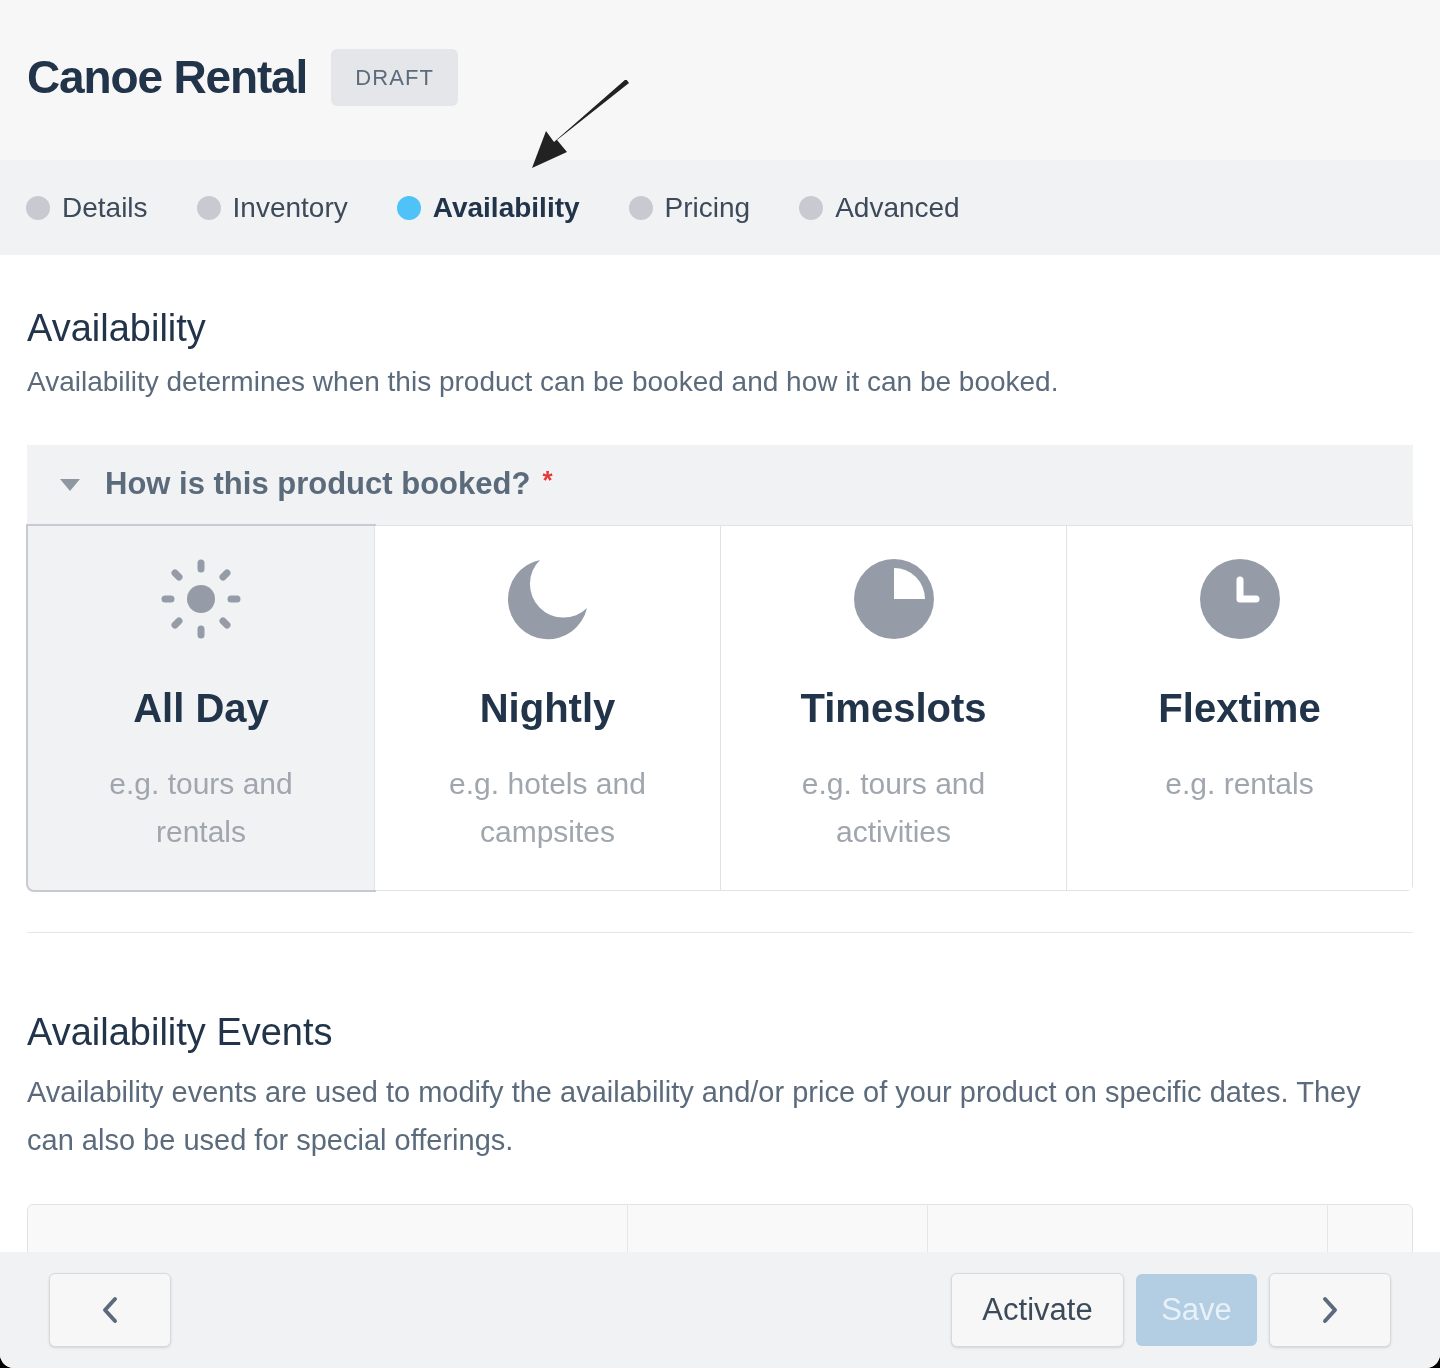 This screenshot has height=1368, width=1440. What do you see at coordinates (893, 598) in the screenshot?
I see `pie-clock-icon` at bounding box center [893, 598].